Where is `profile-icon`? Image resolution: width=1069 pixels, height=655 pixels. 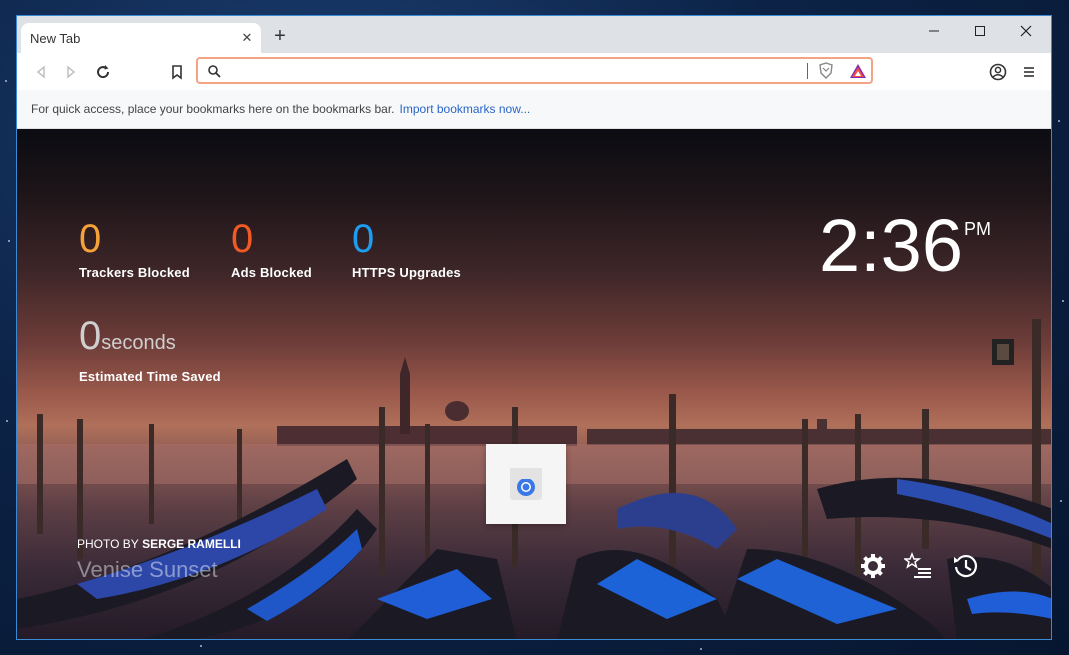
profile-icon is located at coordinates (998, 72).